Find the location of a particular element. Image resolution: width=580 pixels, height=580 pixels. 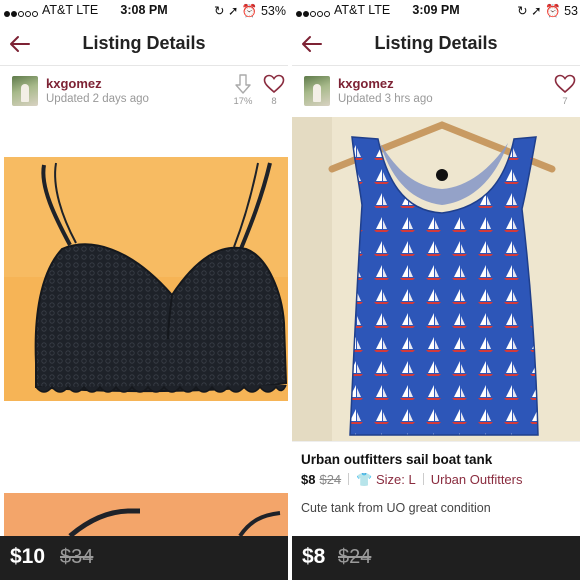

original-price: $34 is located at coordinates (77, 557).